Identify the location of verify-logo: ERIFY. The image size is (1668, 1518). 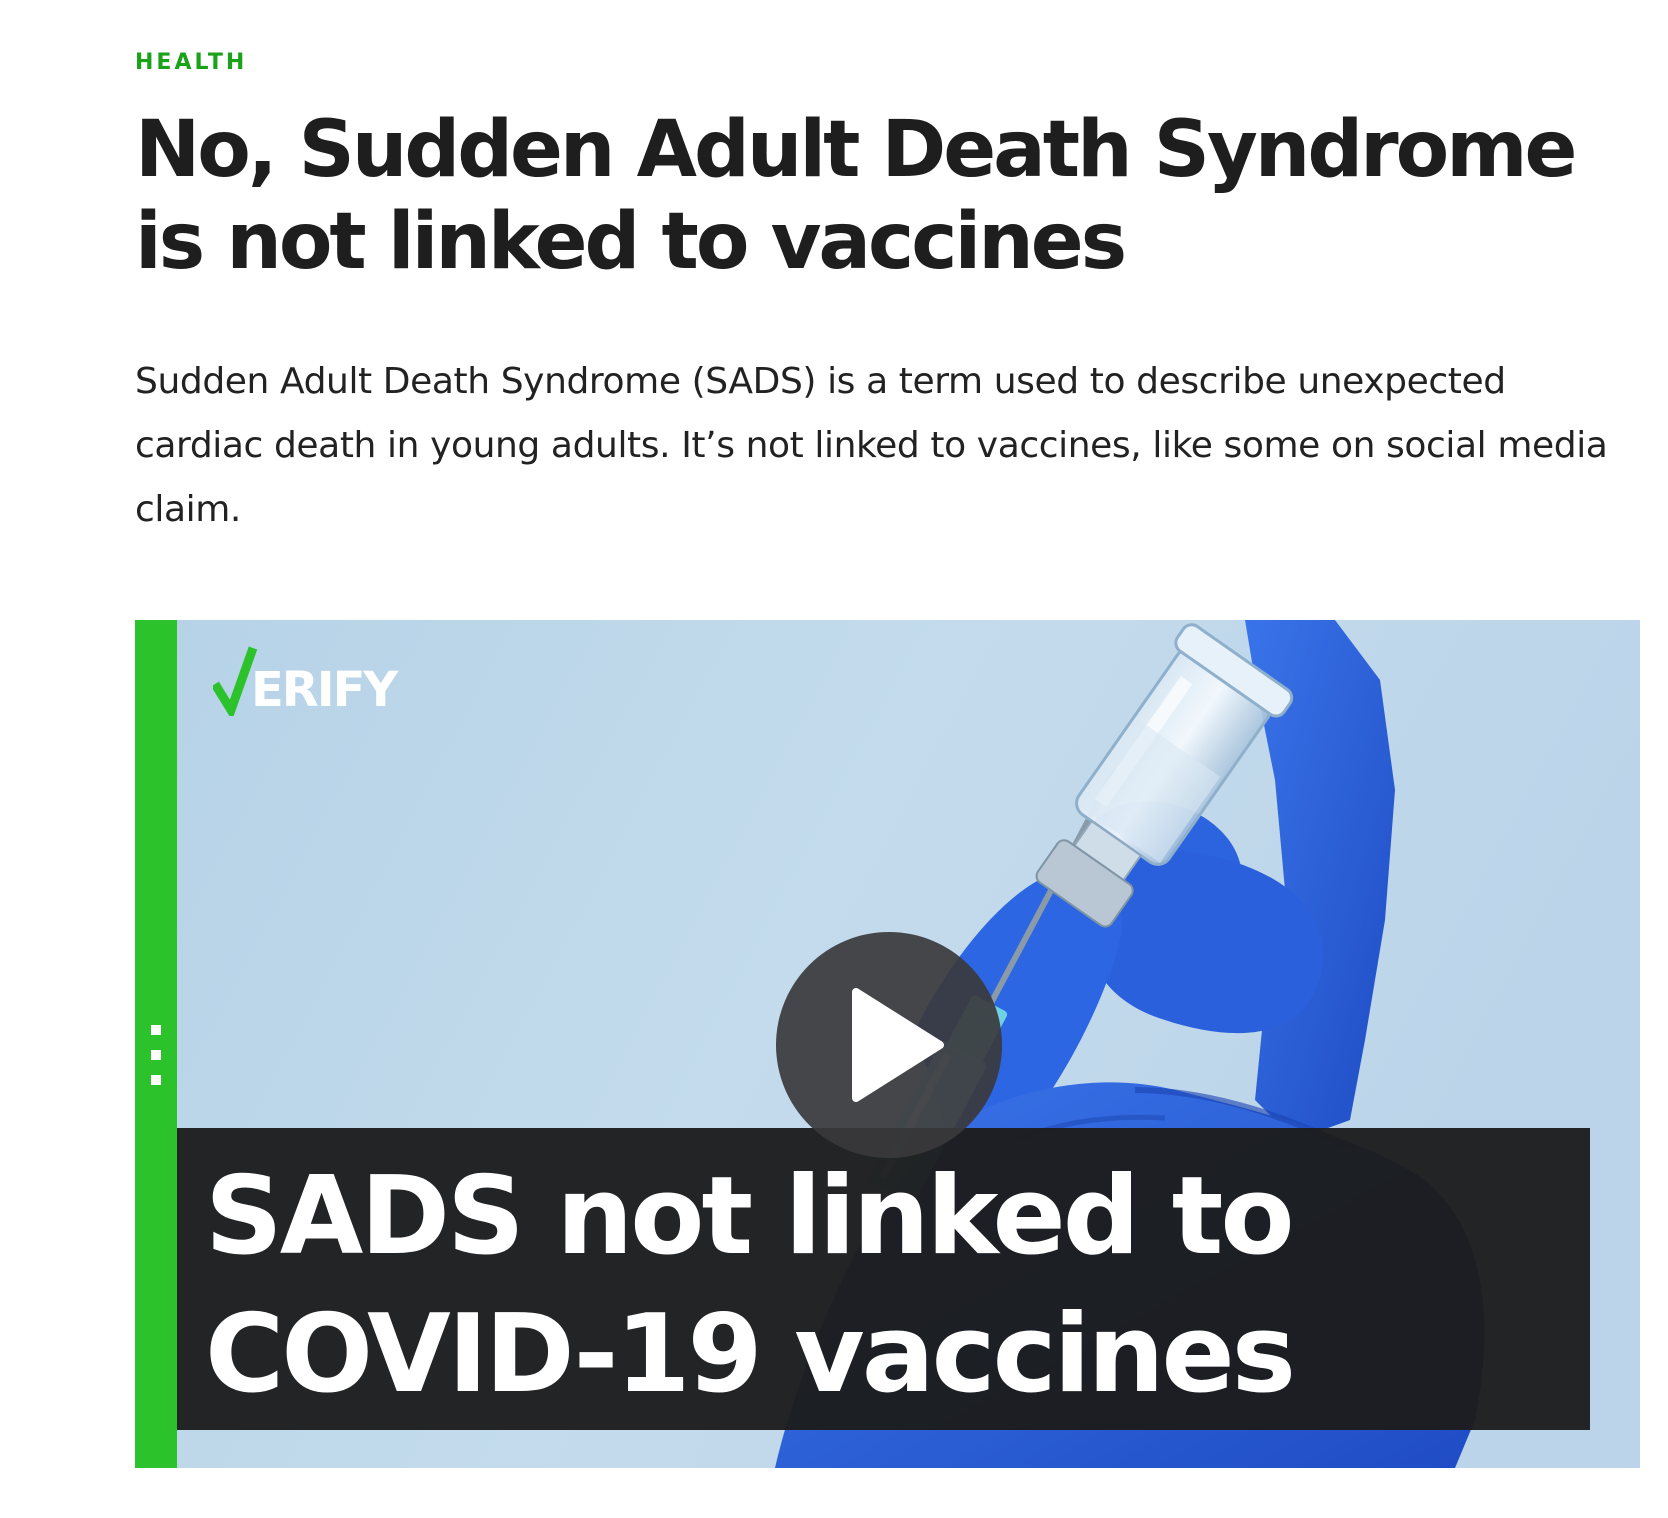
(313, 681).